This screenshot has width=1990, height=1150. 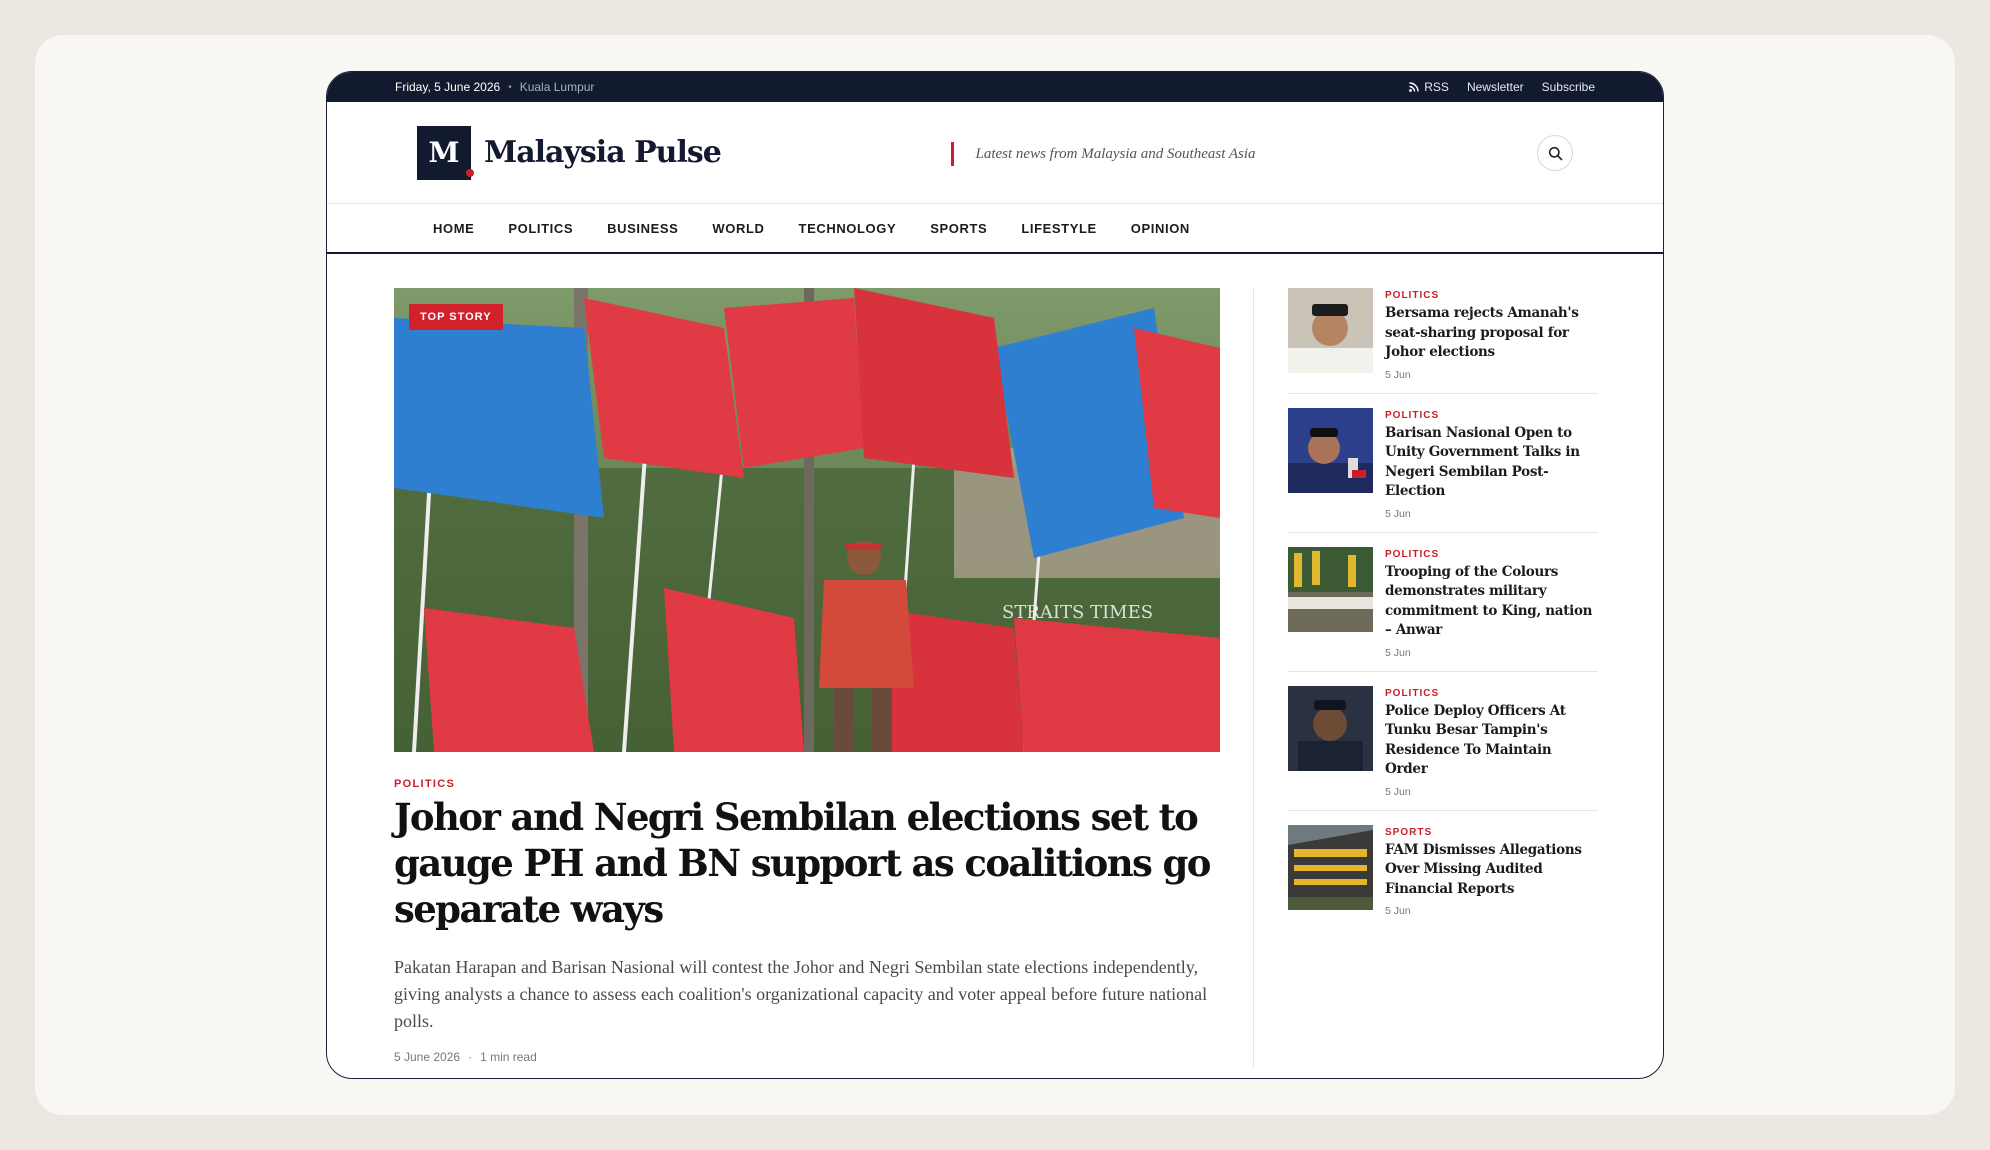 I want to click on nav-business: BUSINESS, so click(x=642, y=228).